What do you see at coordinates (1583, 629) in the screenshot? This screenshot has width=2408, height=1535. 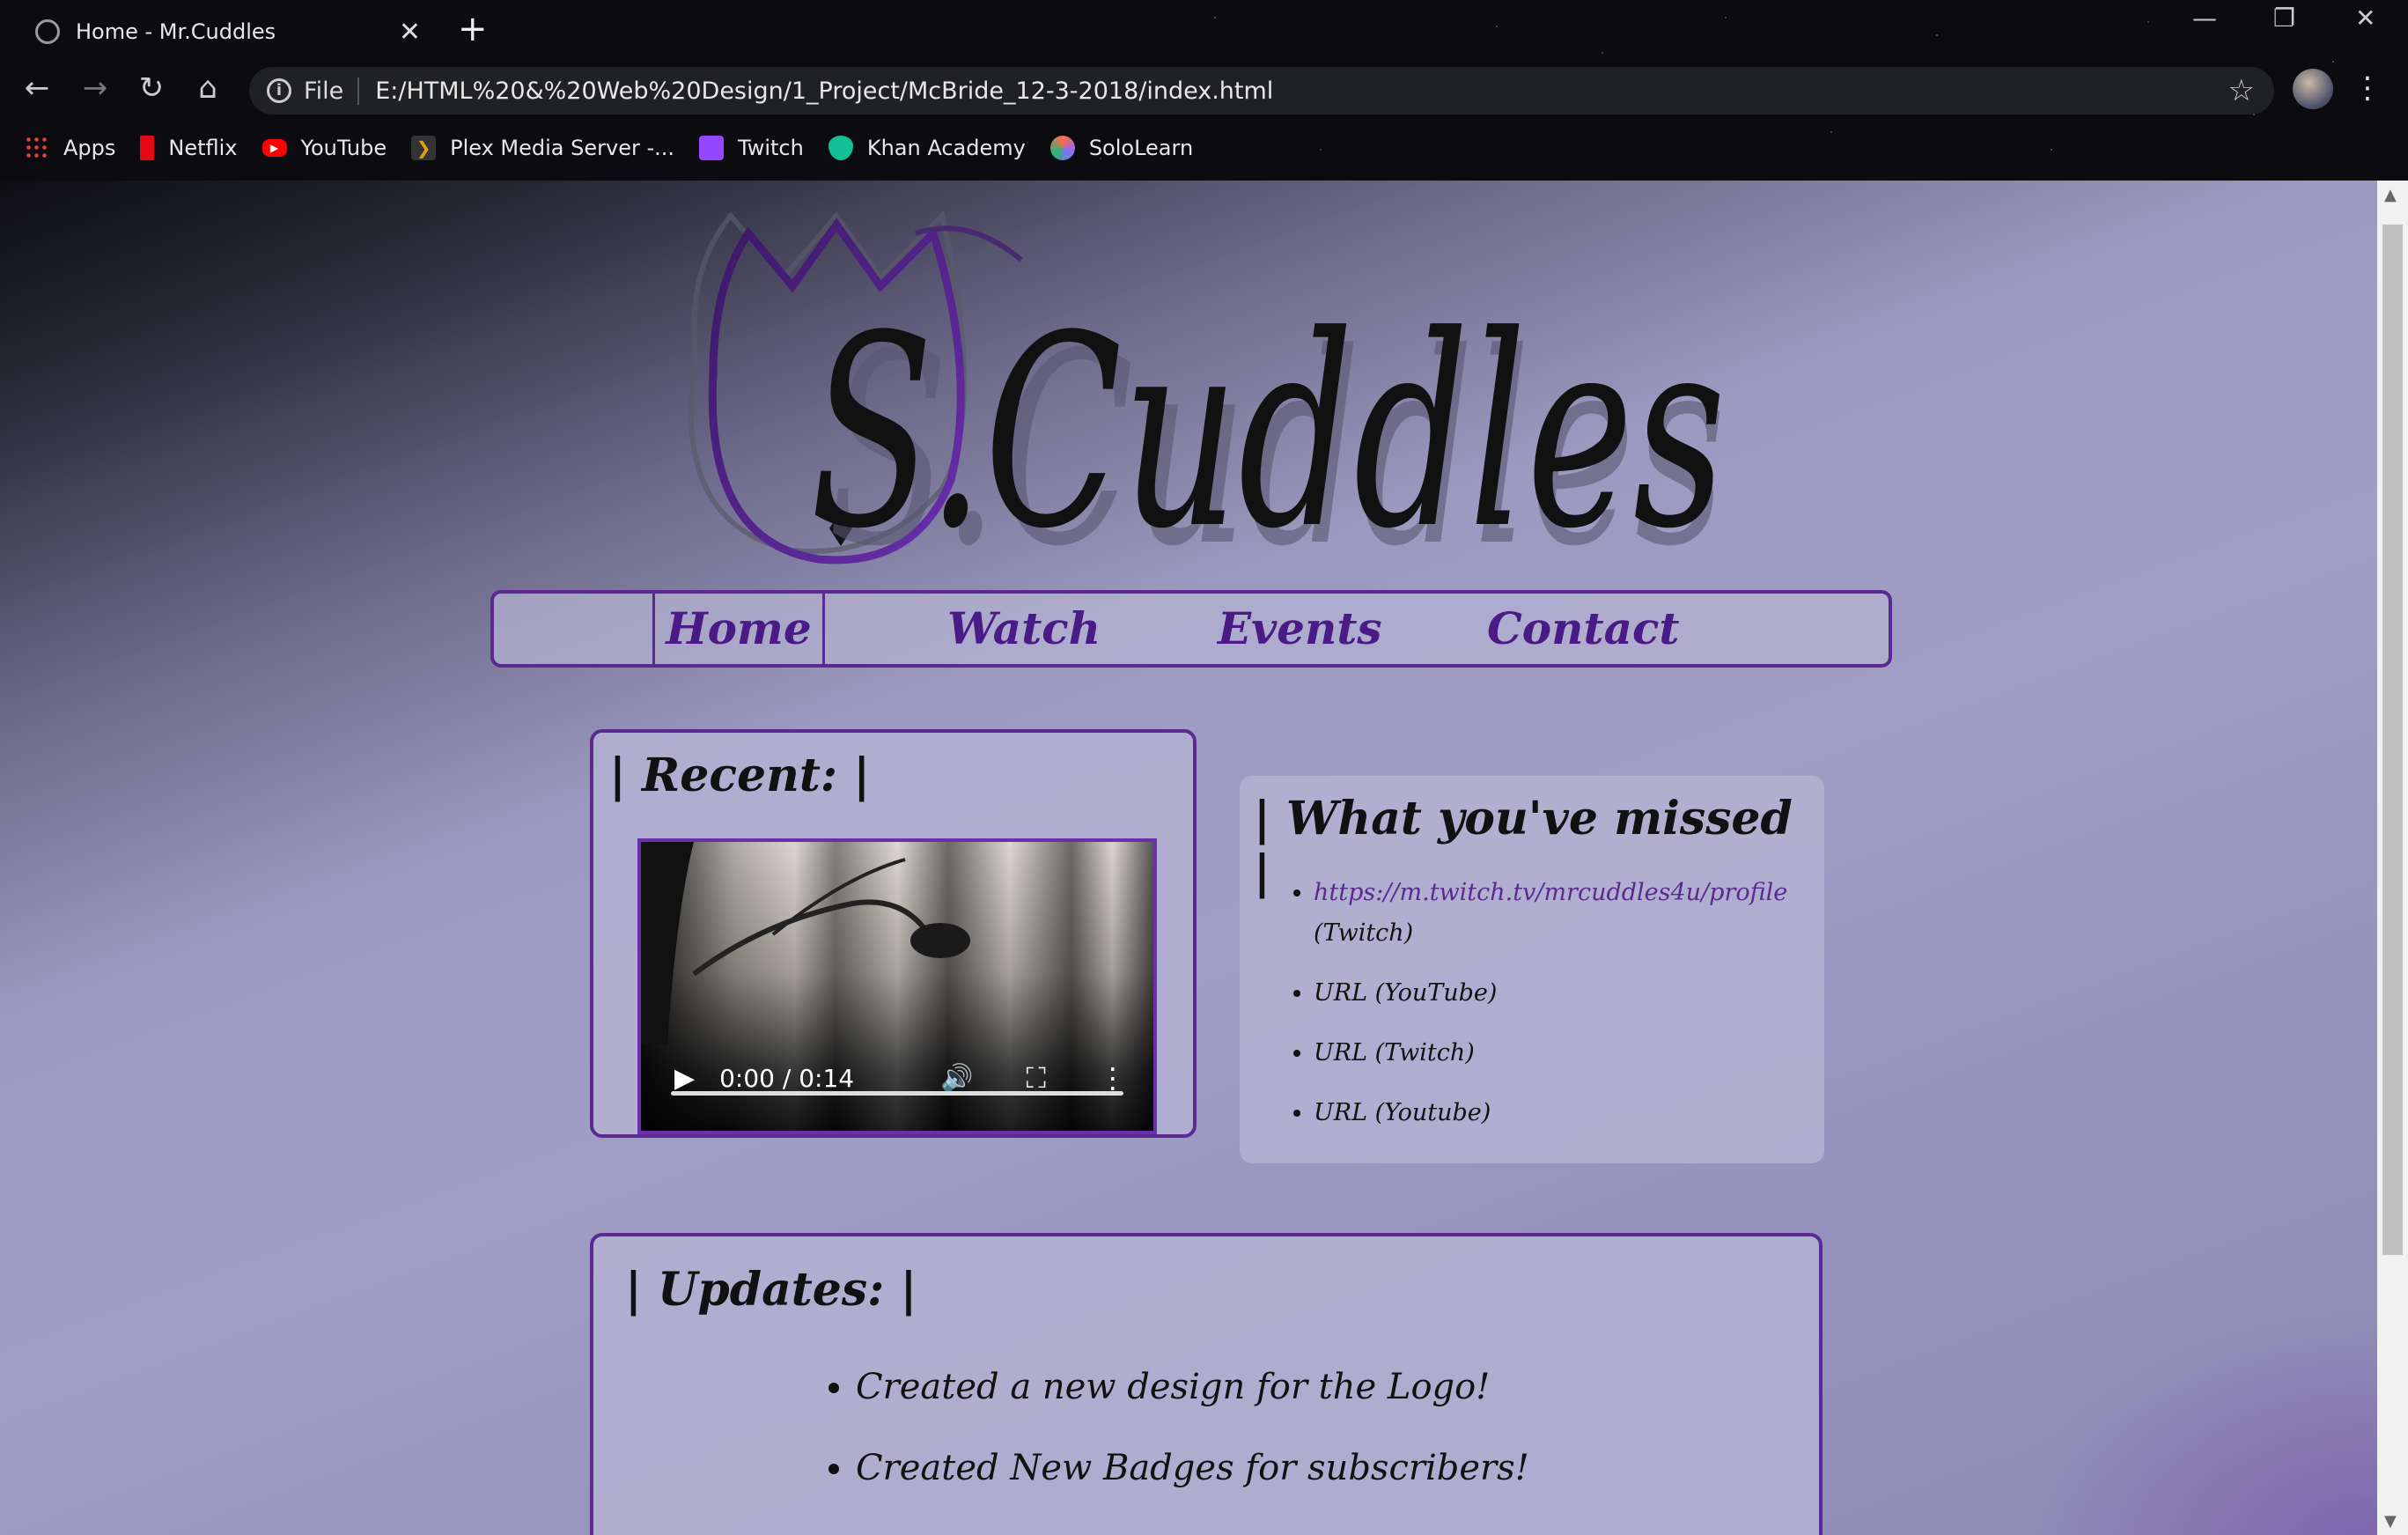 I see `nav-contact: Contact` at bounding box center [1583, 629].